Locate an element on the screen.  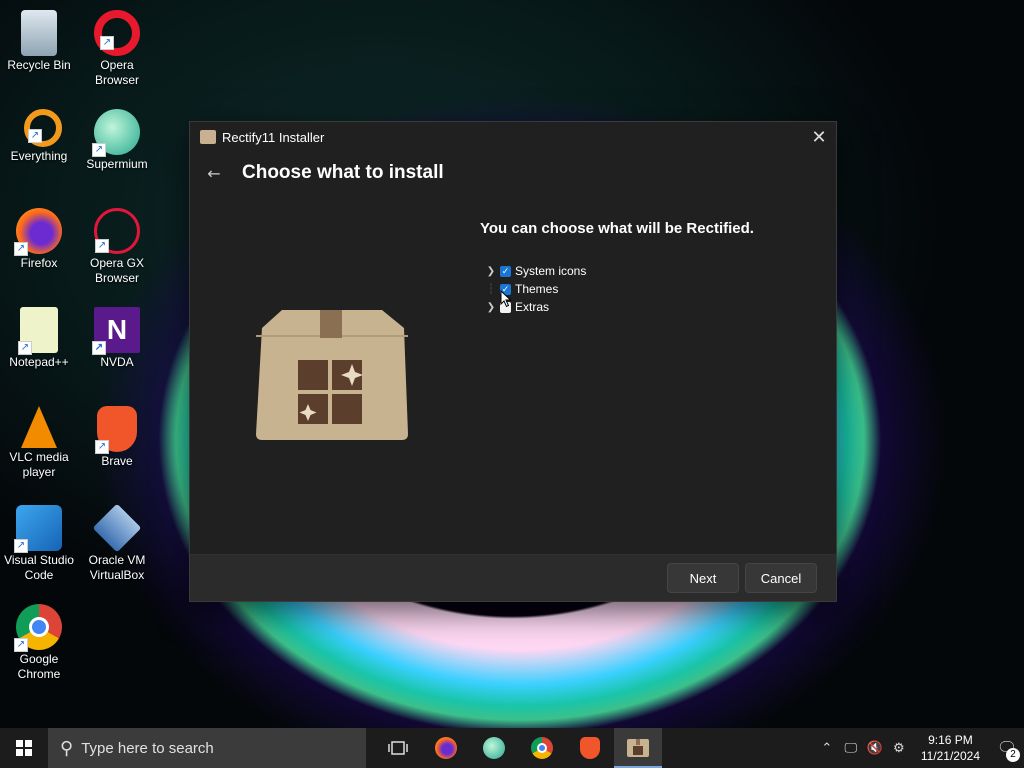
desktop-icon-vscode: ↗ Visual Studio Code is located at coordinates (39, 542).